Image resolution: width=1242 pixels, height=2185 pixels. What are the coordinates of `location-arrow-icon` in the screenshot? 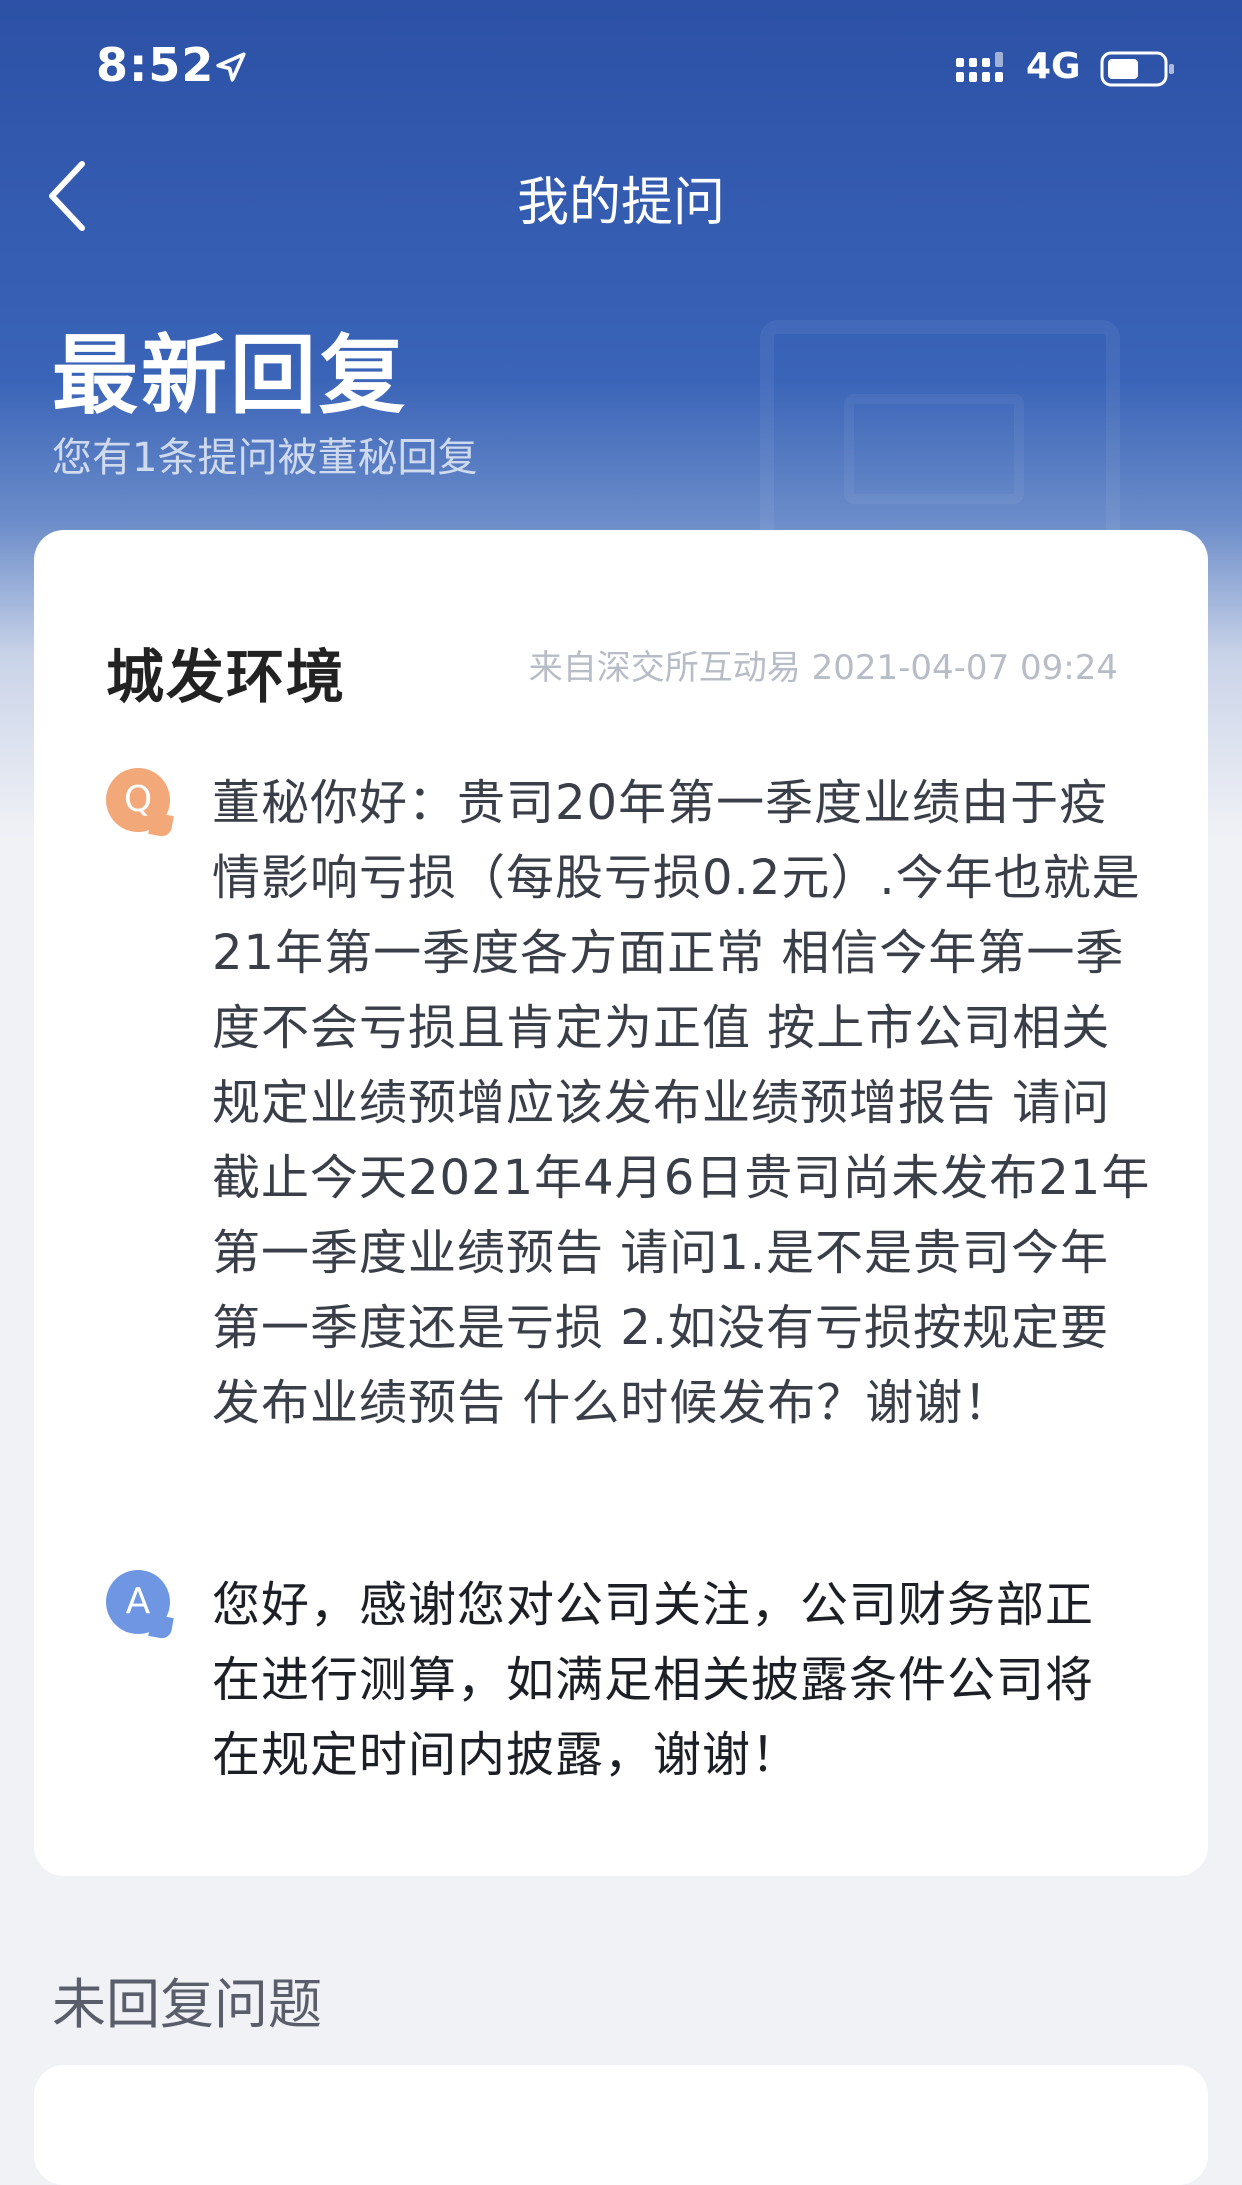 It's located at (231, 67).